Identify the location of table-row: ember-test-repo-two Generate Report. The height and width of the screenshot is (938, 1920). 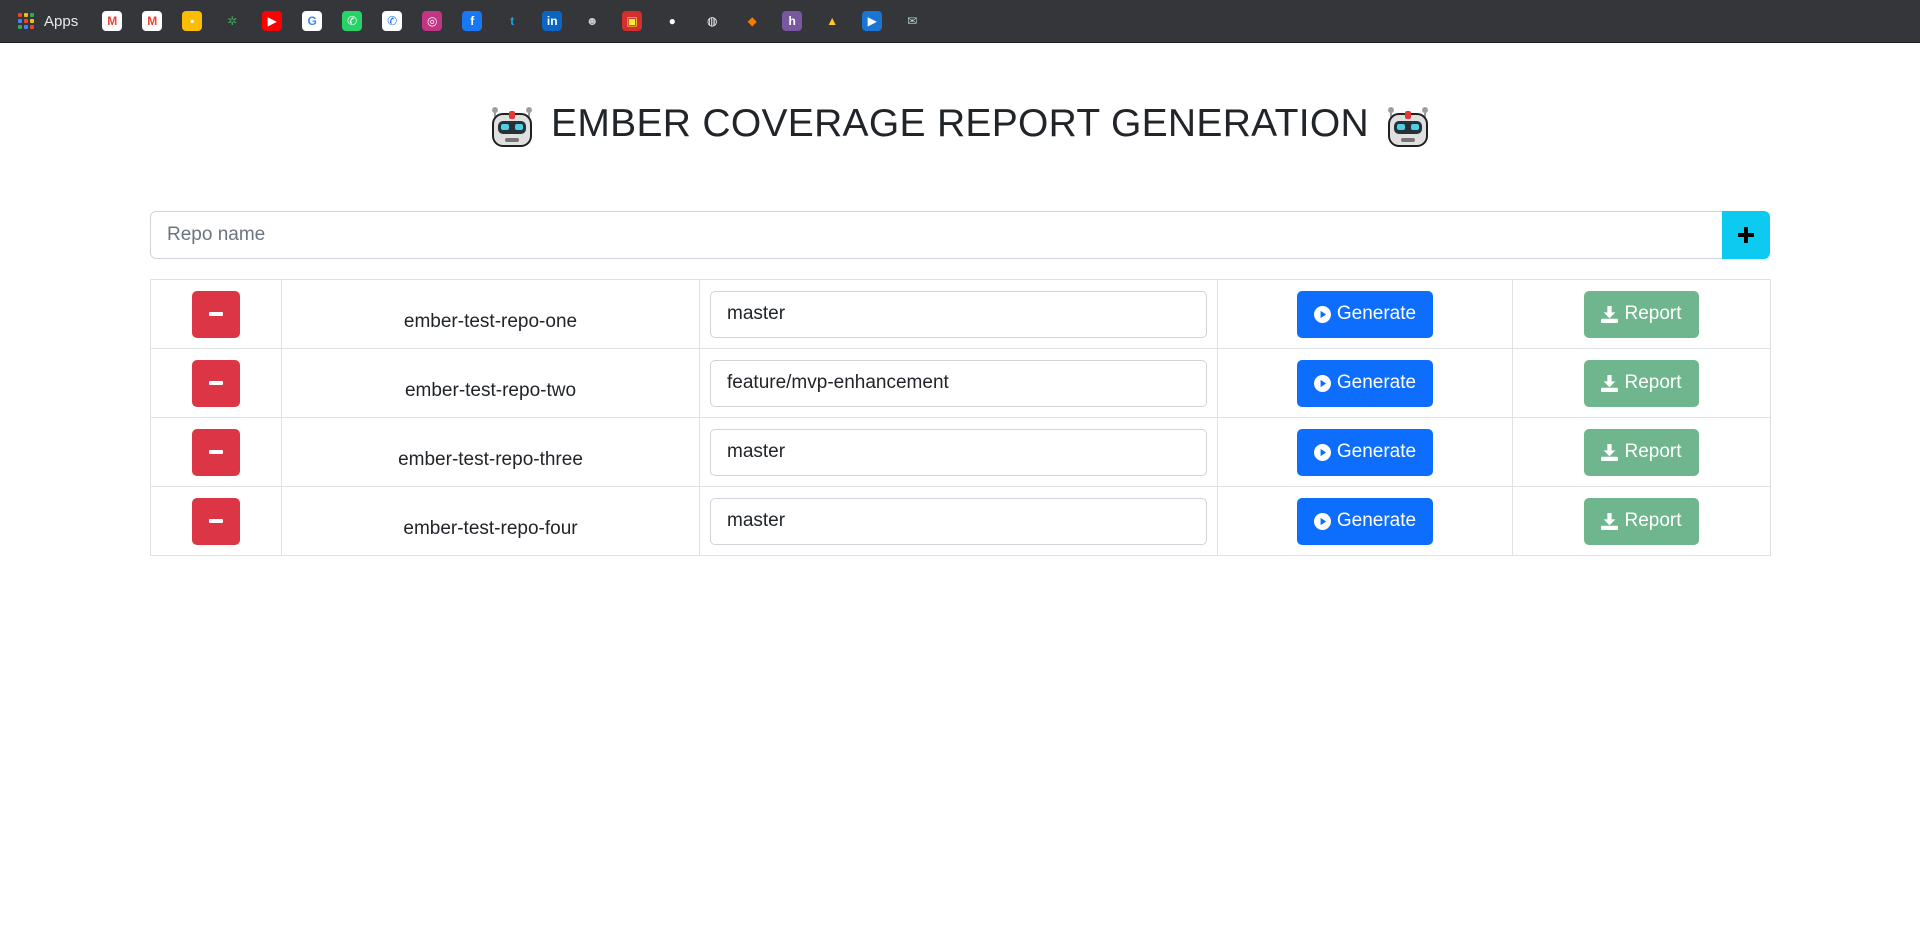
(960, 383).